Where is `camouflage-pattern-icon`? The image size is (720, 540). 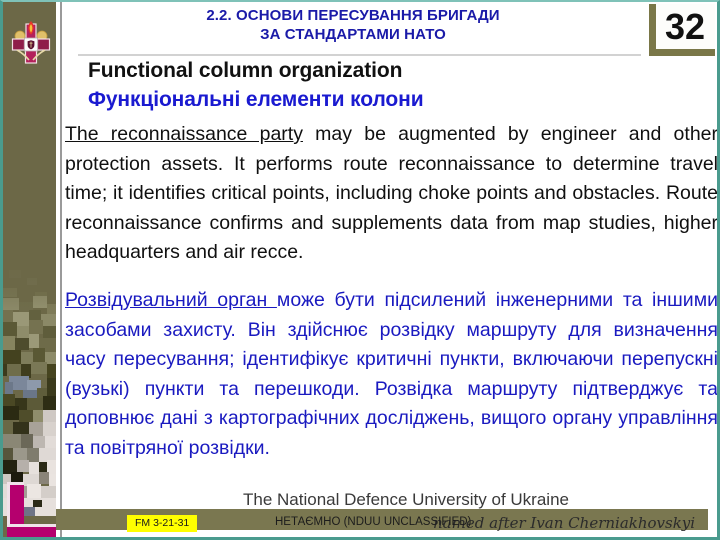 camouflage-pattern-icon is located at coordinates (29, 269).